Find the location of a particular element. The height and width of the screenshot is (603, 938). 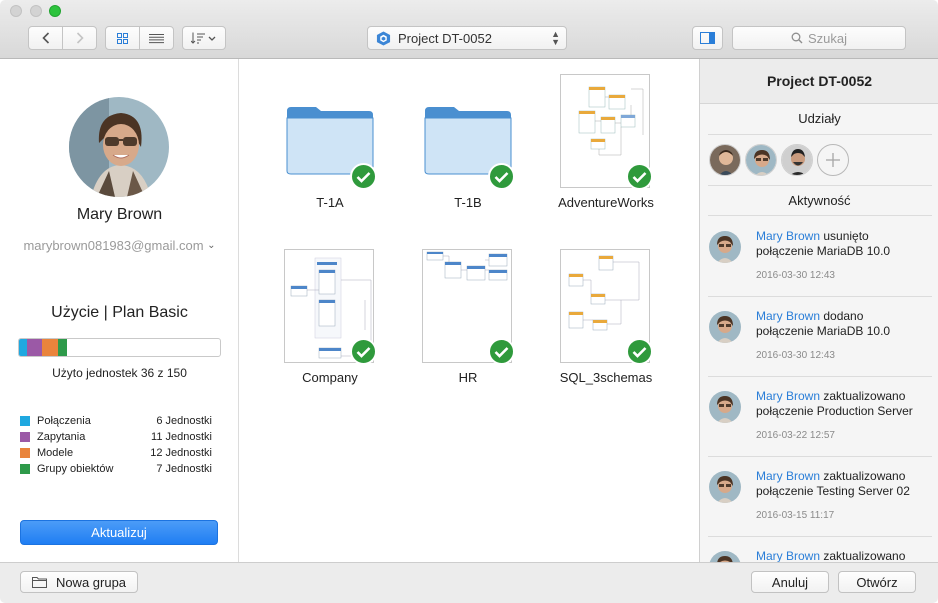

folder-icon is located at coordinates (39, 582).